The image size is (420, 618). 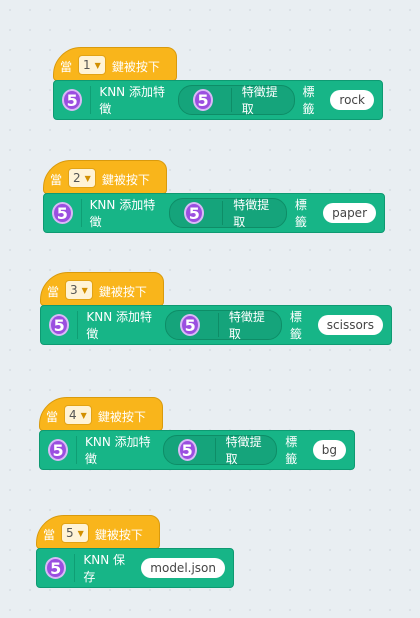 I want to click on when-key-pressed-hat: 當 4 ▼ 鍵被按下, so click(x=101, y=414).